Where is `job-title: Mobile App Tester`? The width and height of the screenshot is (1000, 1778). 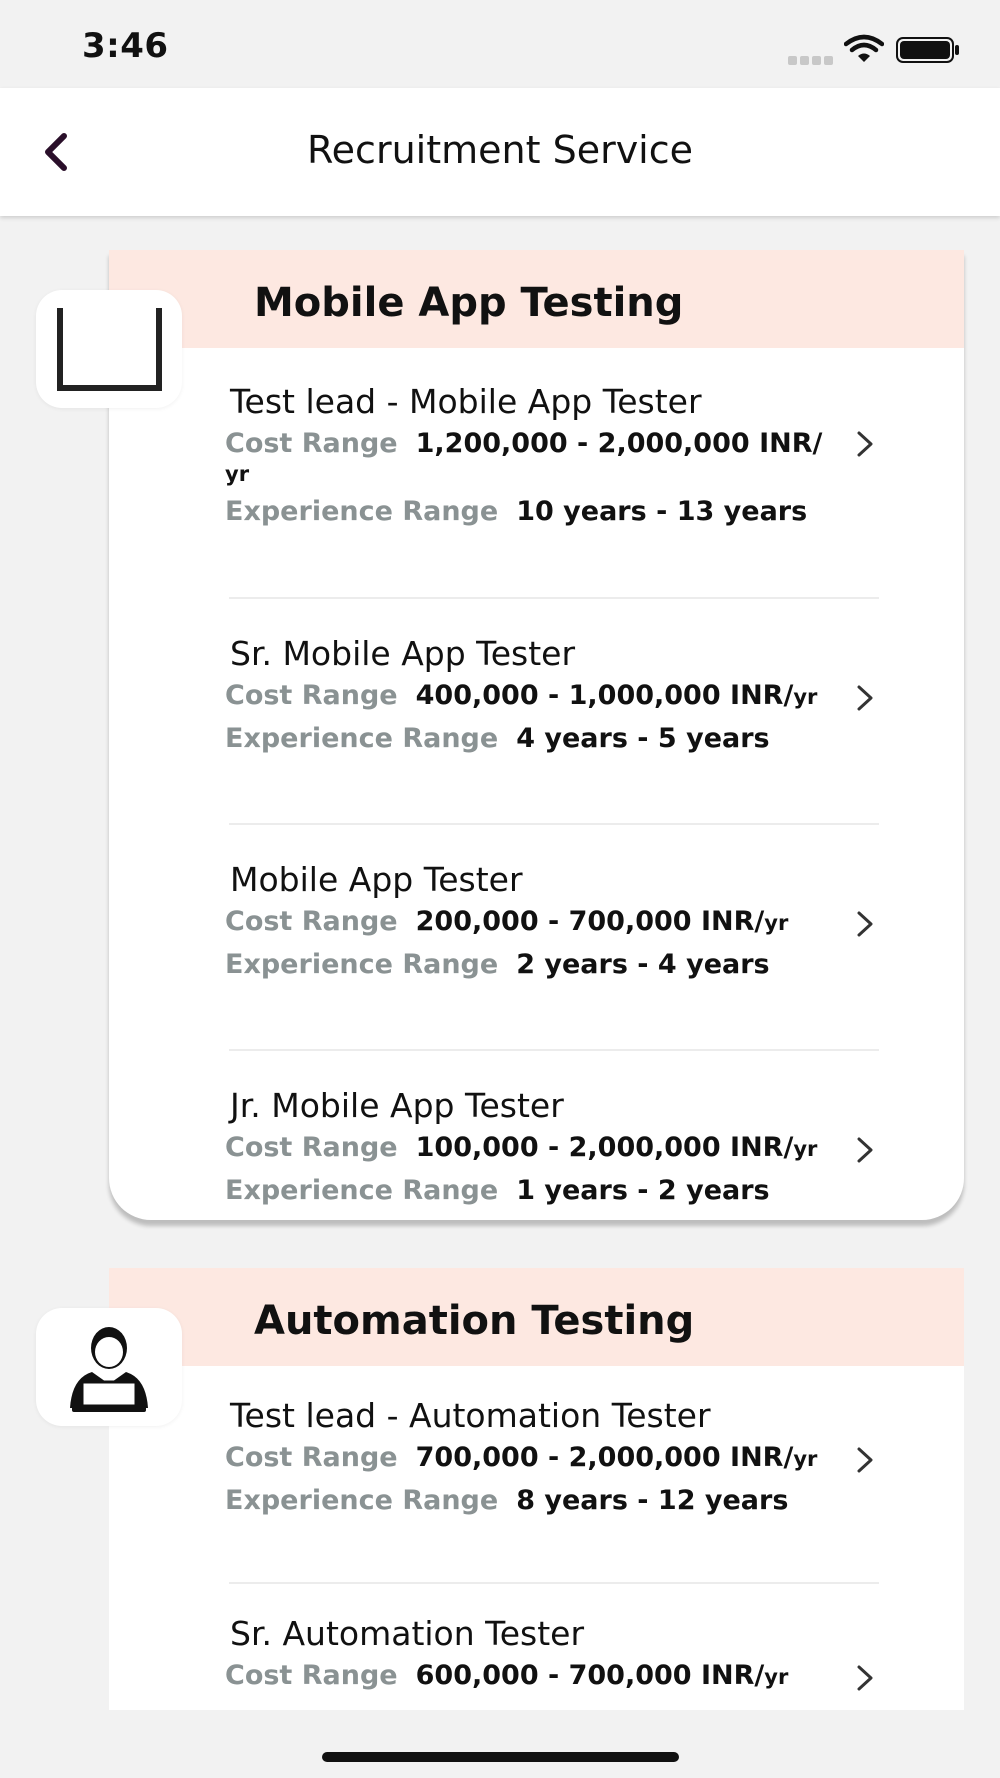
job-title: Mobile App Tester is located at coordinates (376, 879).